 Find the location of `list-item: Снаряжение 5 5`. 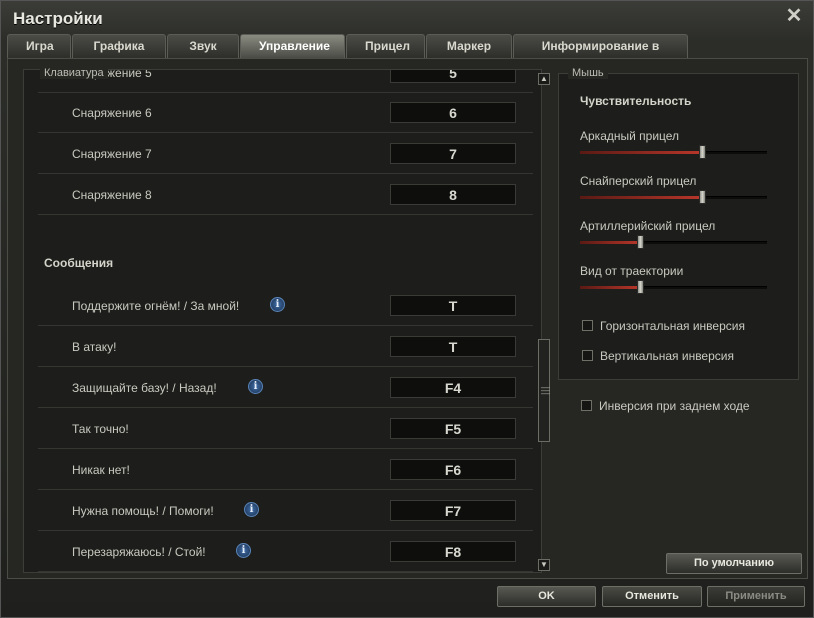

list-item: Снаряжение 5 5 is located at coordinates (285, 81).